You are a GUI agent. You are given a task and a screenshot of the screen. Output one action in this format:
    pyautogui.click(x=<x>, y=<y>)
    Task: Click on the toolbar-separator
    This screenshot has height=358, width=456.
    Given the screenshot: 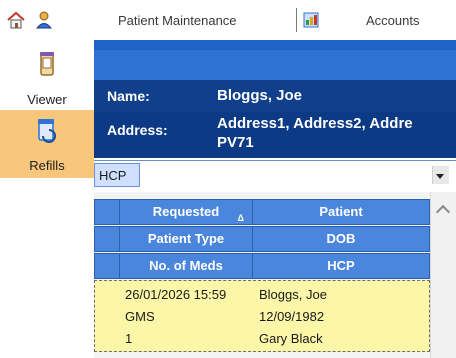 What is the action you would take?
    pyautogui.click(x=296, y=20)
    